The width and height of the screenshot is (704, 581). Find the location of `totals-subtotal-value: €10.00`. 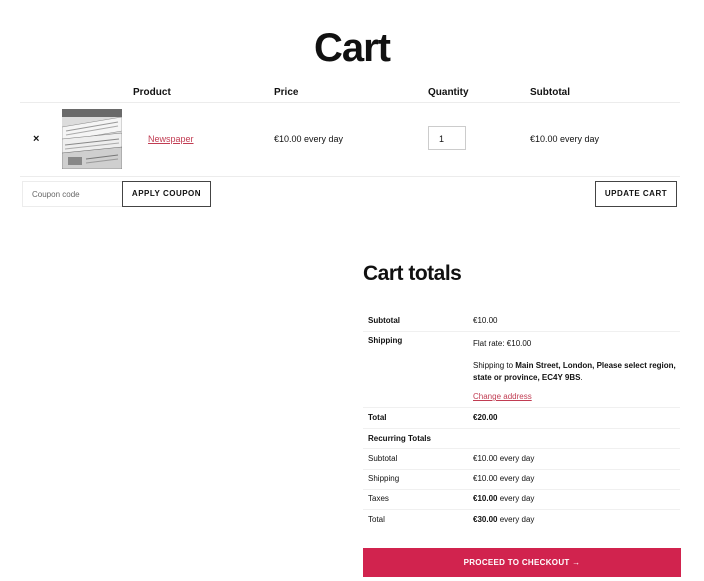

totals-subtotal-value: €10.00 is located at coordinates (485, 320).